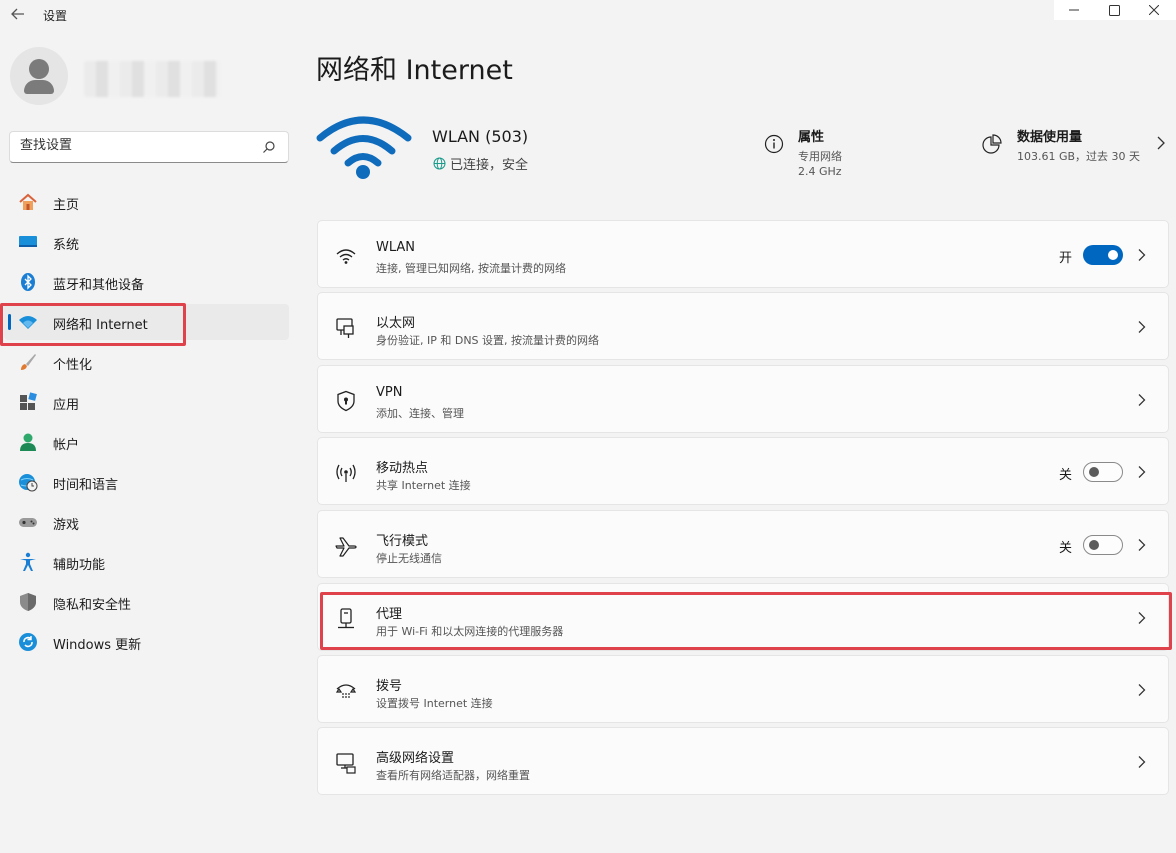  What do you see at coordinates (97, 645) in the screenshot?
I see `sidebar-item-label: Windows 更新` at bounding box center [97, 645].